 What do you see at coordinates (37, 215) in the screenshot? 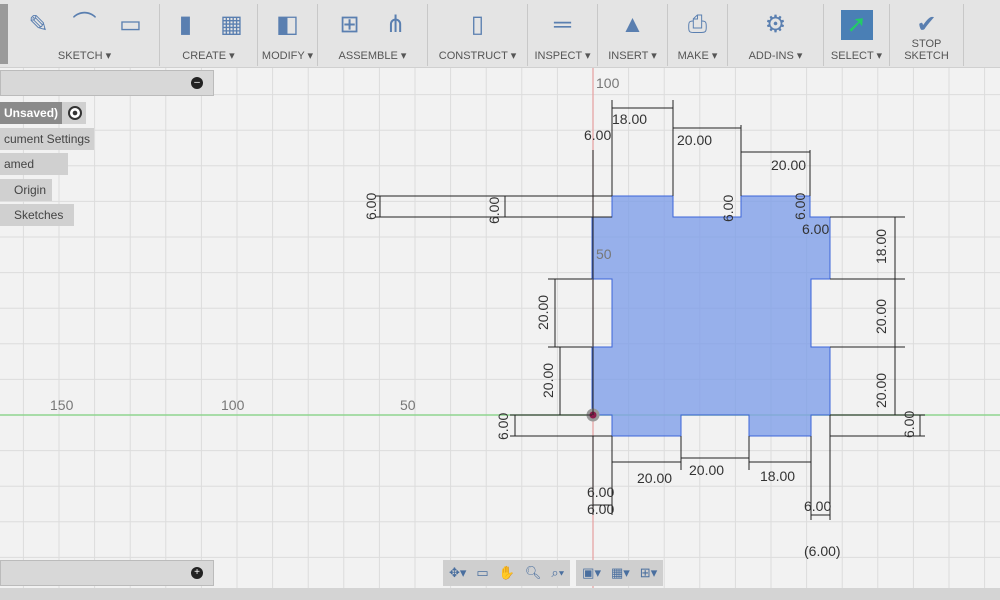
I see `browser-item-sketches: Sketches` at bounding box center [37, 215].